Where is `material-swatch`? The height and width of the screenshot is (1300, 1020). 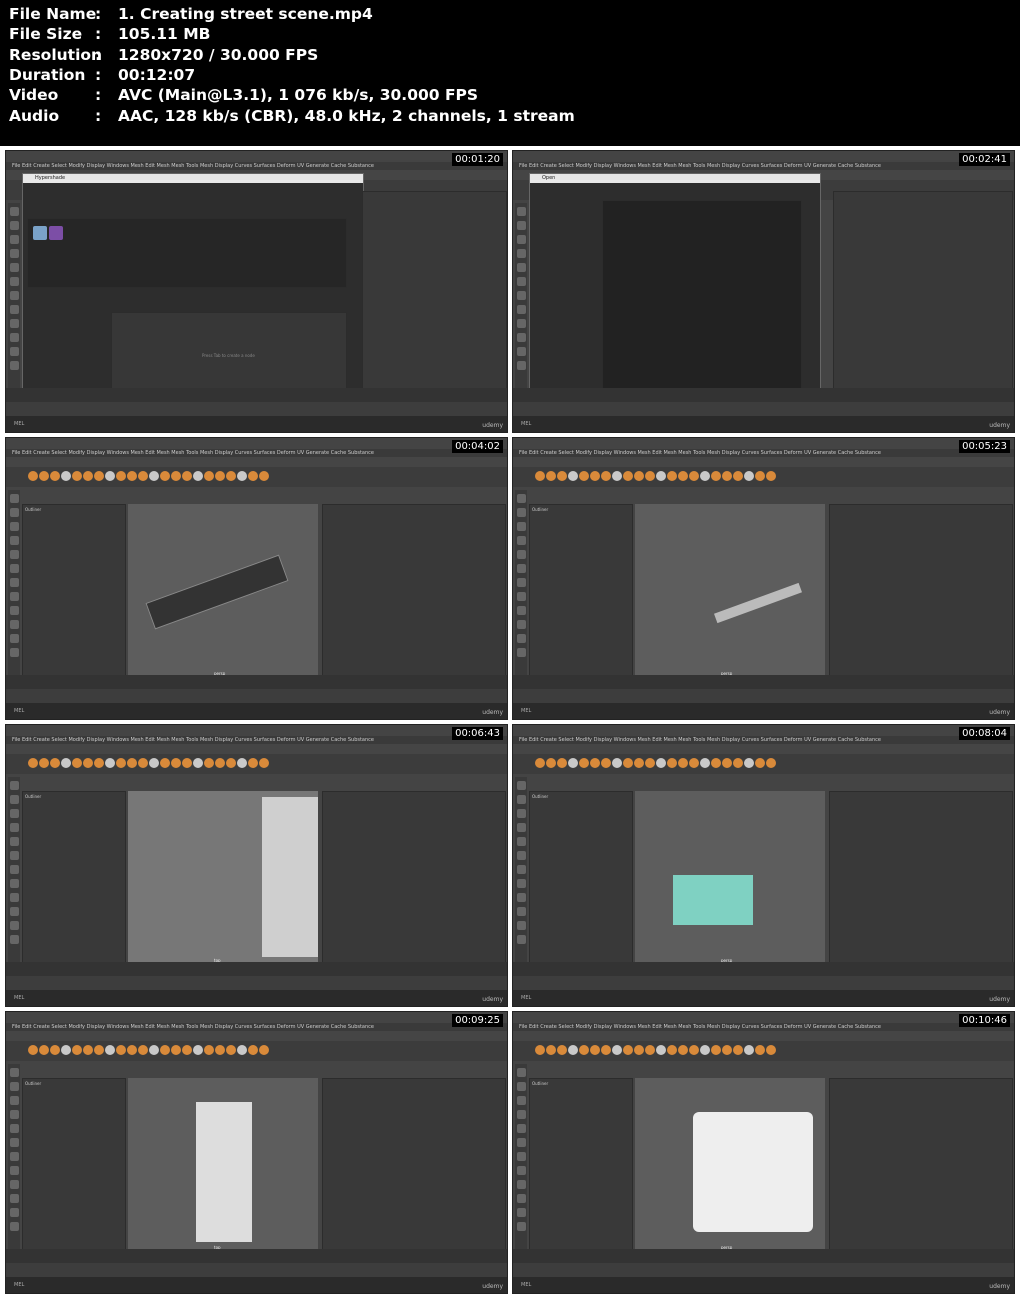 material-swatch is located at coordinates (40, 233).